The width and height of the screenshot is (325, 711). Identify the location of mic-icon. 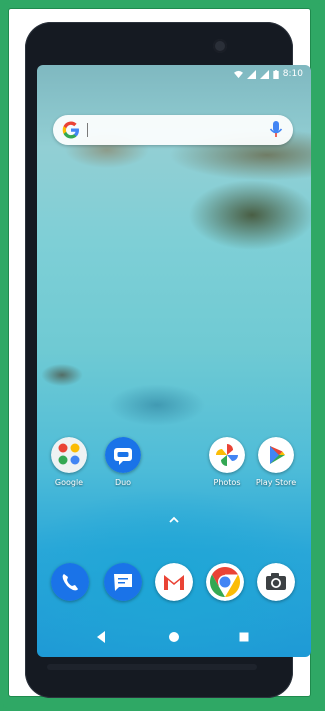
(276, 130).